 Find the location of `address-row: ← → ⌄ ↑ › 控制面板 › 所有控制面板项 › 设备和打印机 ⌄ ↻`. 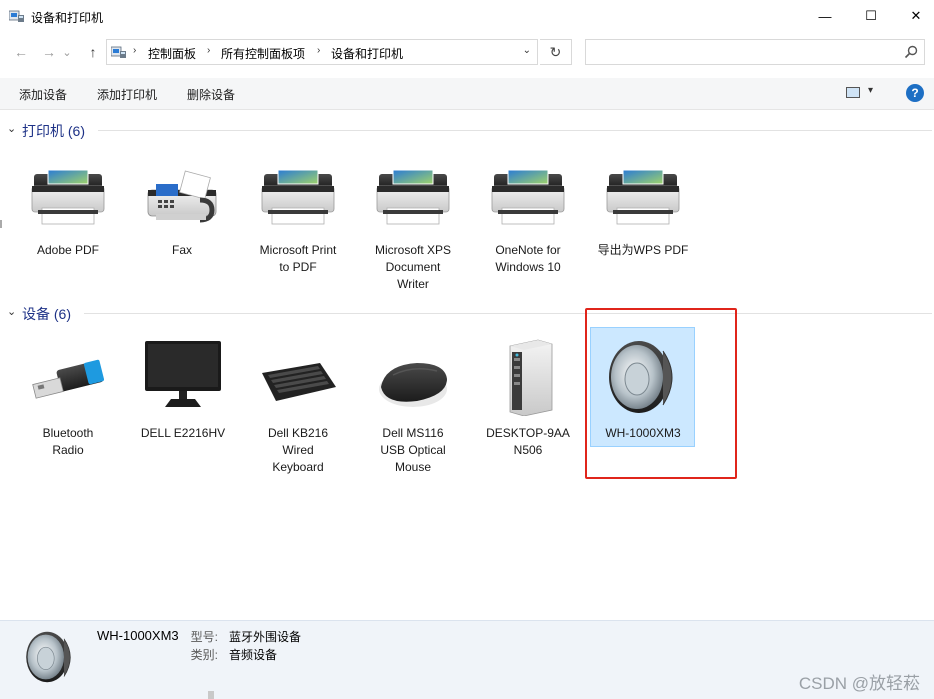

address-row: ← → ⌄ ↑ › 控制面板 › 所有控制面板项 › 设备和打印机 ⌄ ↻ is located at coordinates (467, 52).